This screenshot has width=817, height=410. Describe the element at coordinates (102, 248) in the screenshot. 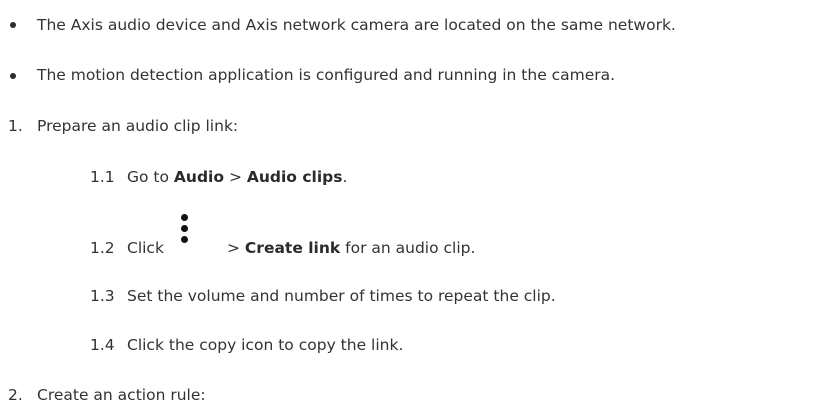

I see `substep-number: 1.2` at that location.